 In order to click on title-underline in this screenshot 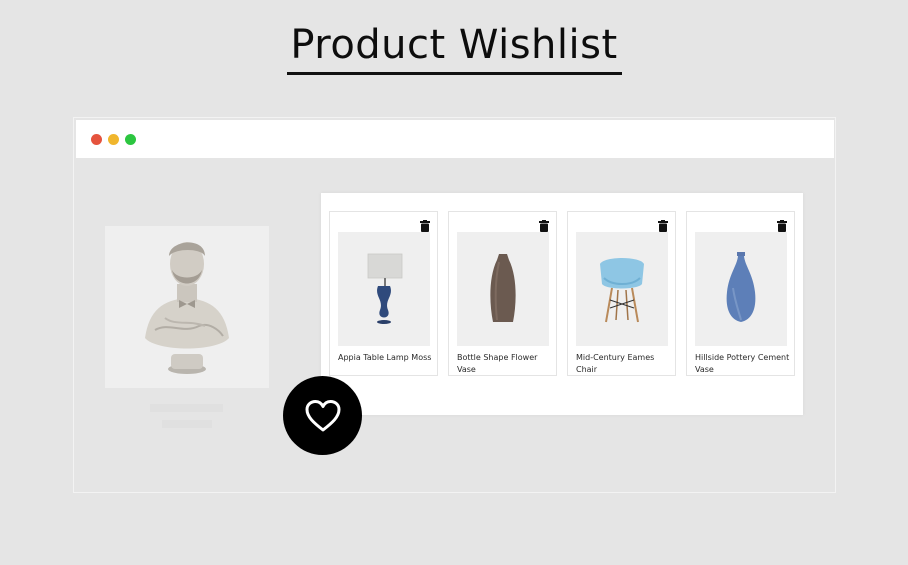, I will do `click(454, 73)`.